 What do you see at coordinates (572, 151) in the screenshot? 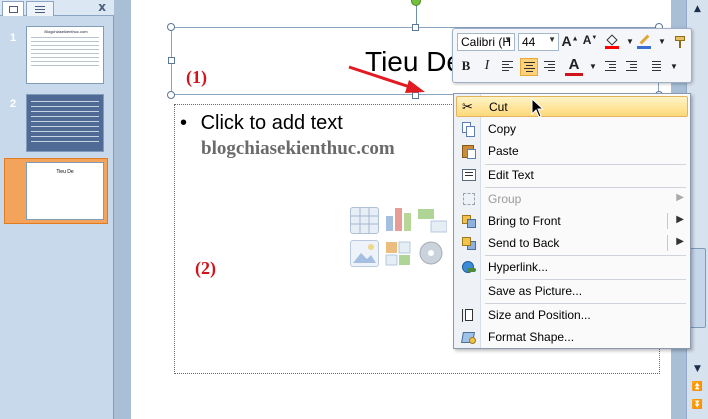
I see `menu-item-paste: Paste` at bounding box center [572, 151].